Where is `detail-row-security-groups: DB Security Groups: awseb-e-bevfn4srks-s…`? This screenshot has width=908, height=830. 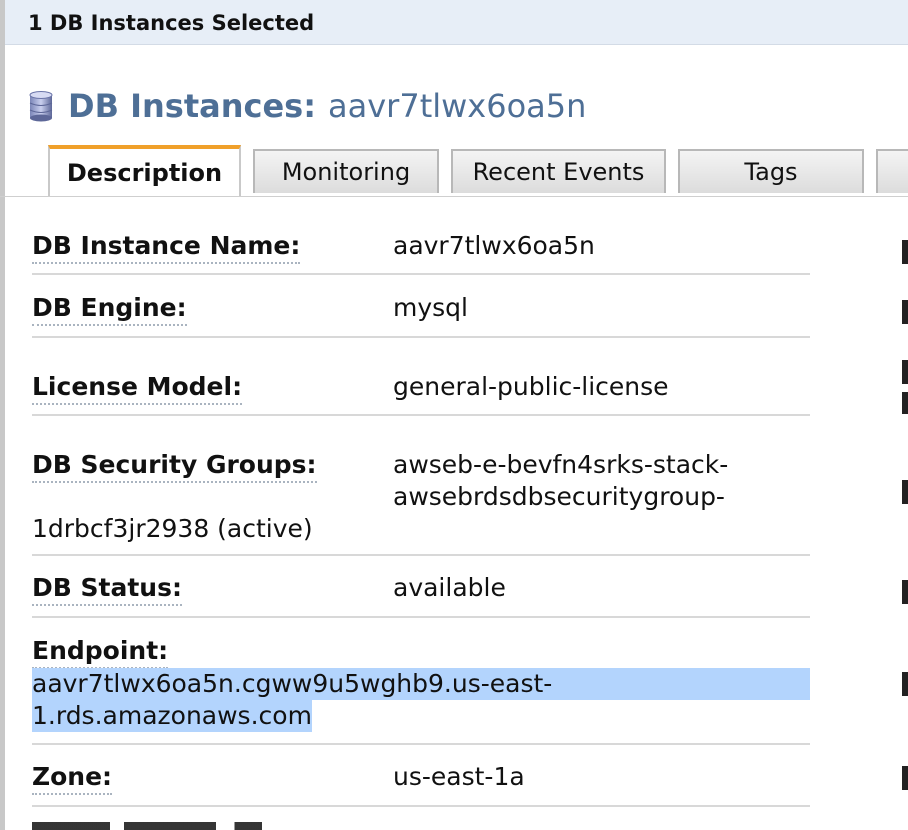
detail-row-security-groups: DB Security Groups: awseb-e-bevfn4srks-s… is located at coordinates (421, 486).